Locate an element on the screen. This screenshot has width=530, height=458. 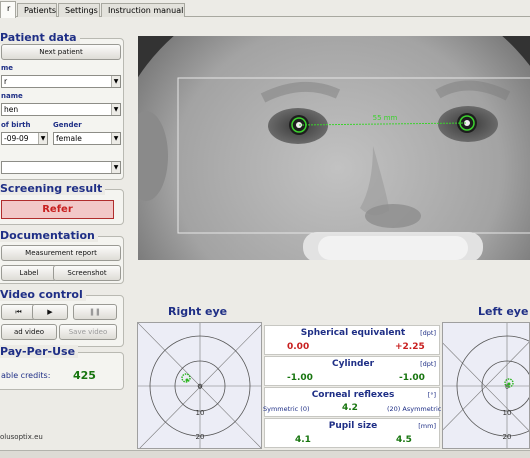
tab-screening-label: r is located at coordinates (9, 8).